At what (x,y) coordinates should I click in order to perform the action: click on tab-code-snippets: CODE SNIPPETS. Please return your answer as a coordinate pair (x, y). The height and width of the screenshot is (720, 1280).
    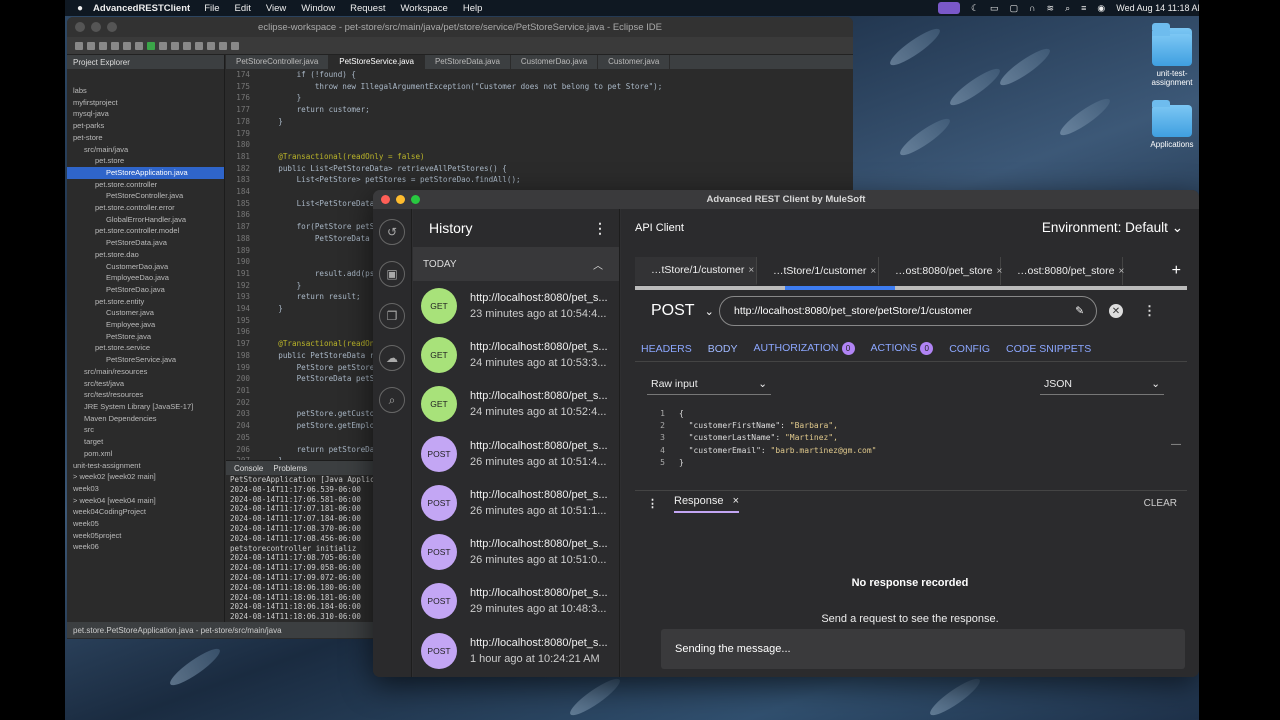
    Looking at the image, I should click on (1048, 349).